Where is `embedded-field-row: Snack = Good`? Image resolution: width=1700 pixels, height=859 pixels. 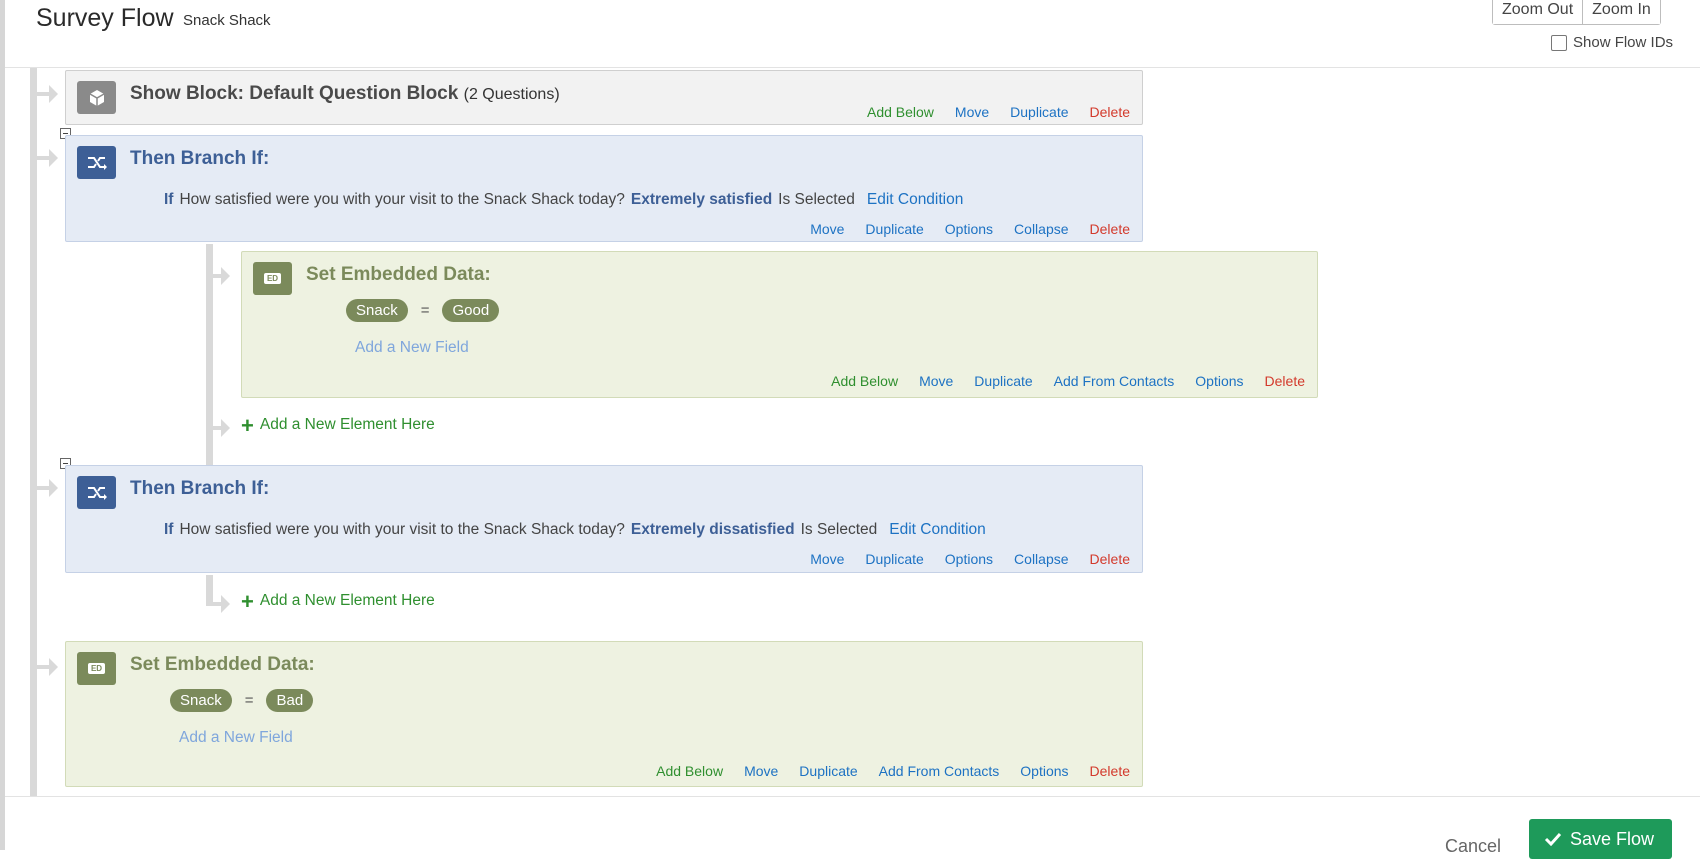 embedded-field-row: Snack = Good is located at coordinates (423, 310).